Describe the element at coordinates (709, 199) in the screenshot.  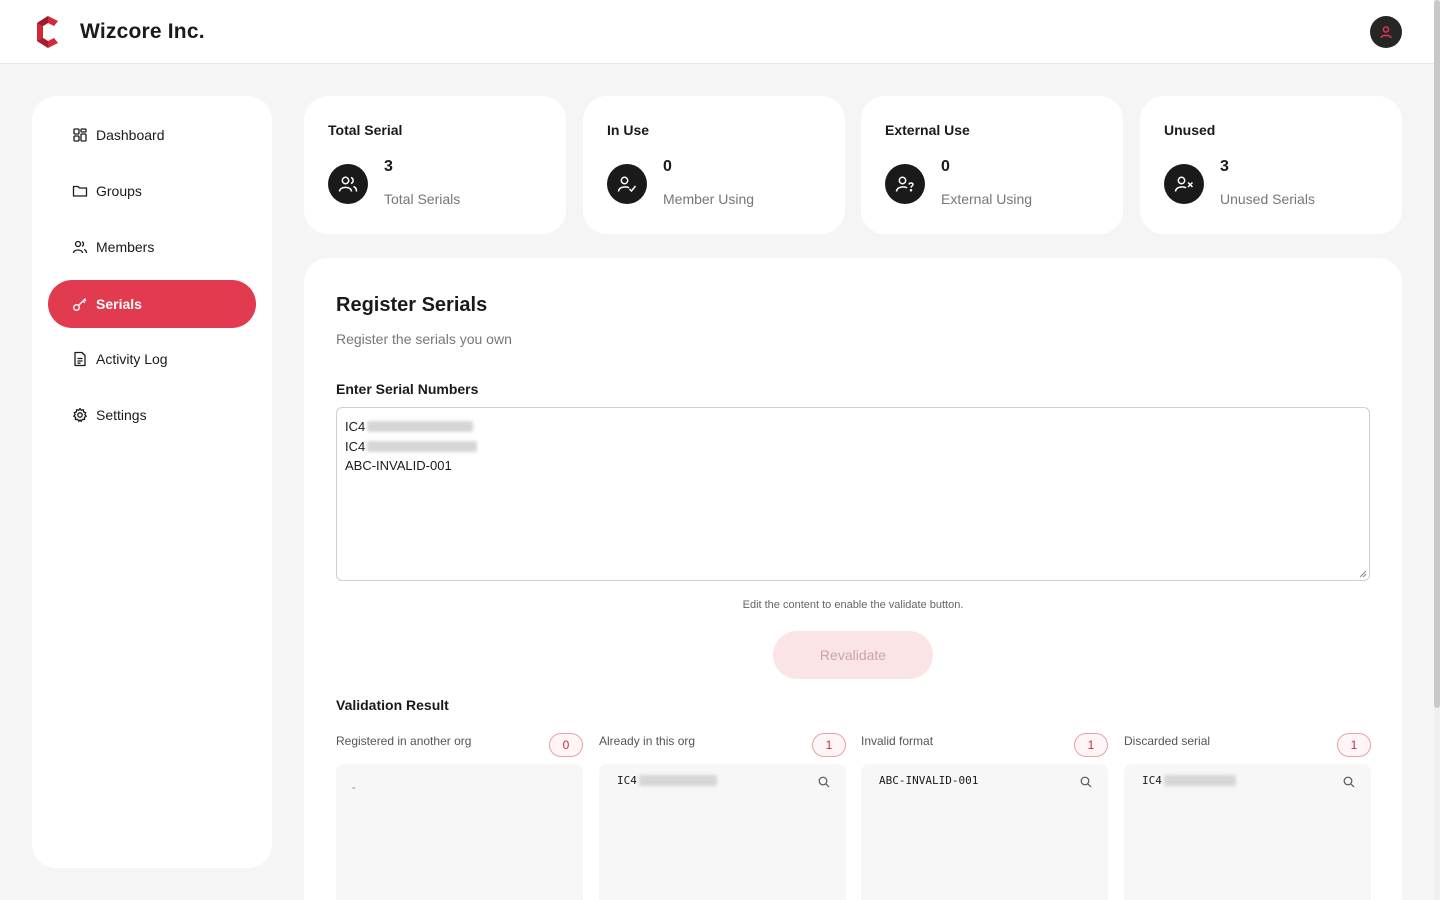
I see `stat-sub: Member Using` at that location.